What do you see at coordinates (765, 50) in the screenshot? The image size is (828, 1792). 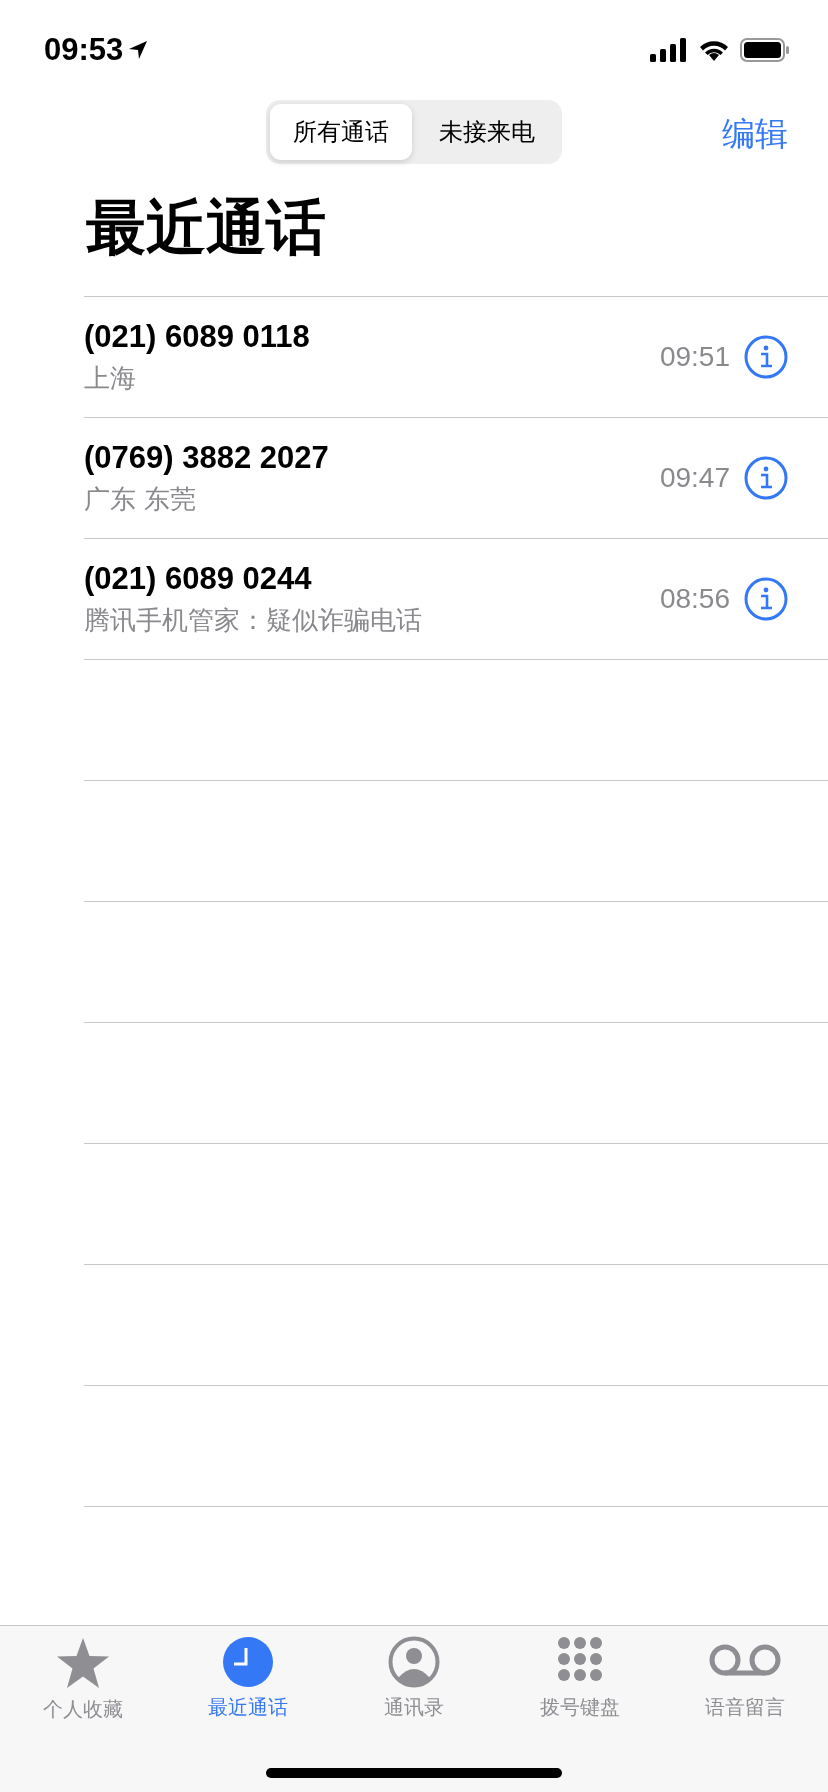 I see `battery-icon` at bounding box center [765, 50].